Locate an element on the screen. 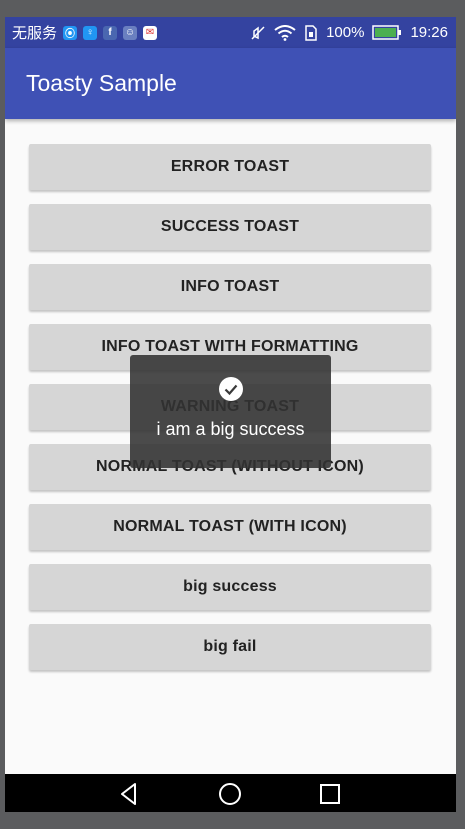 The width and height of the screenshot is (465, 829). home-icon is located at coordinates (230, 794).